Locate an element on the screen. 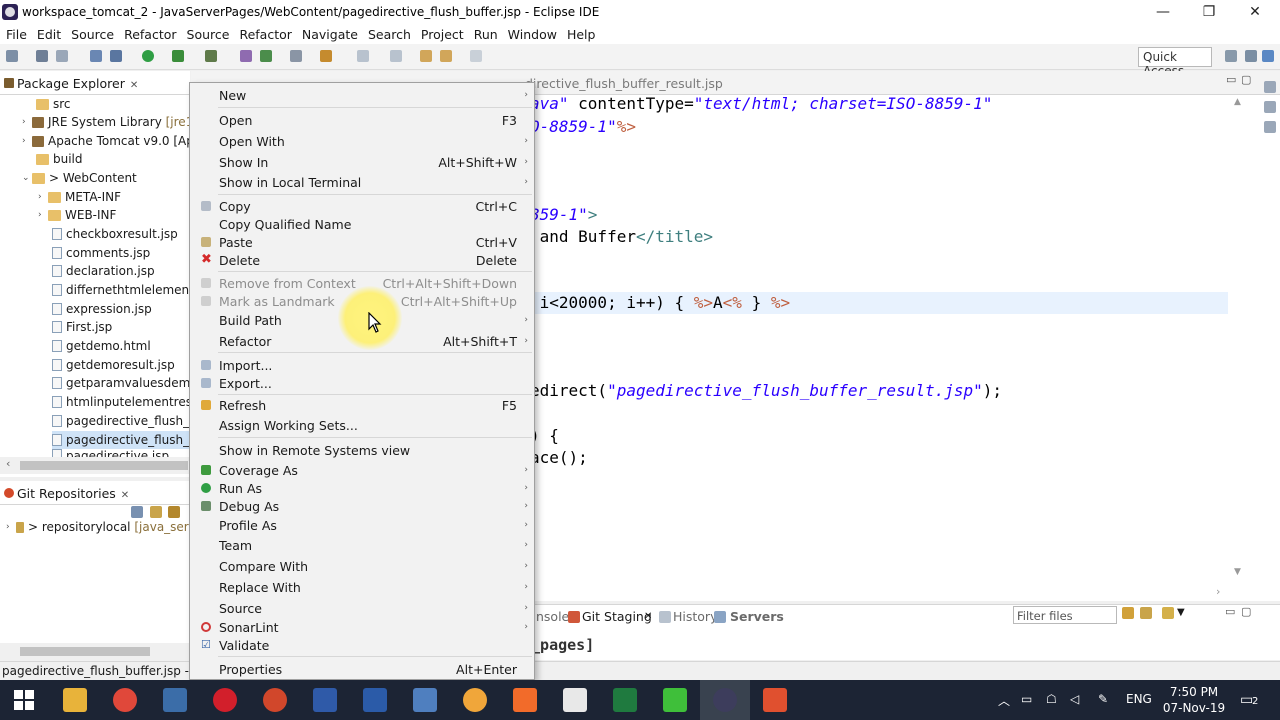 The width and height of the screenshot is (1280, 720). git-hscroll is located at coordinates (95, 651).